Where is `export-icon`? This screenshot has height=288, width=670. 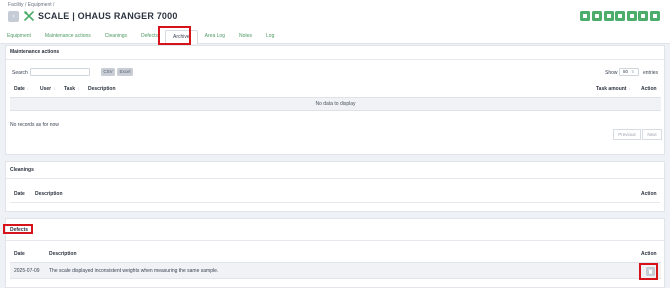 export-icon is located at coordinates (643, 16).